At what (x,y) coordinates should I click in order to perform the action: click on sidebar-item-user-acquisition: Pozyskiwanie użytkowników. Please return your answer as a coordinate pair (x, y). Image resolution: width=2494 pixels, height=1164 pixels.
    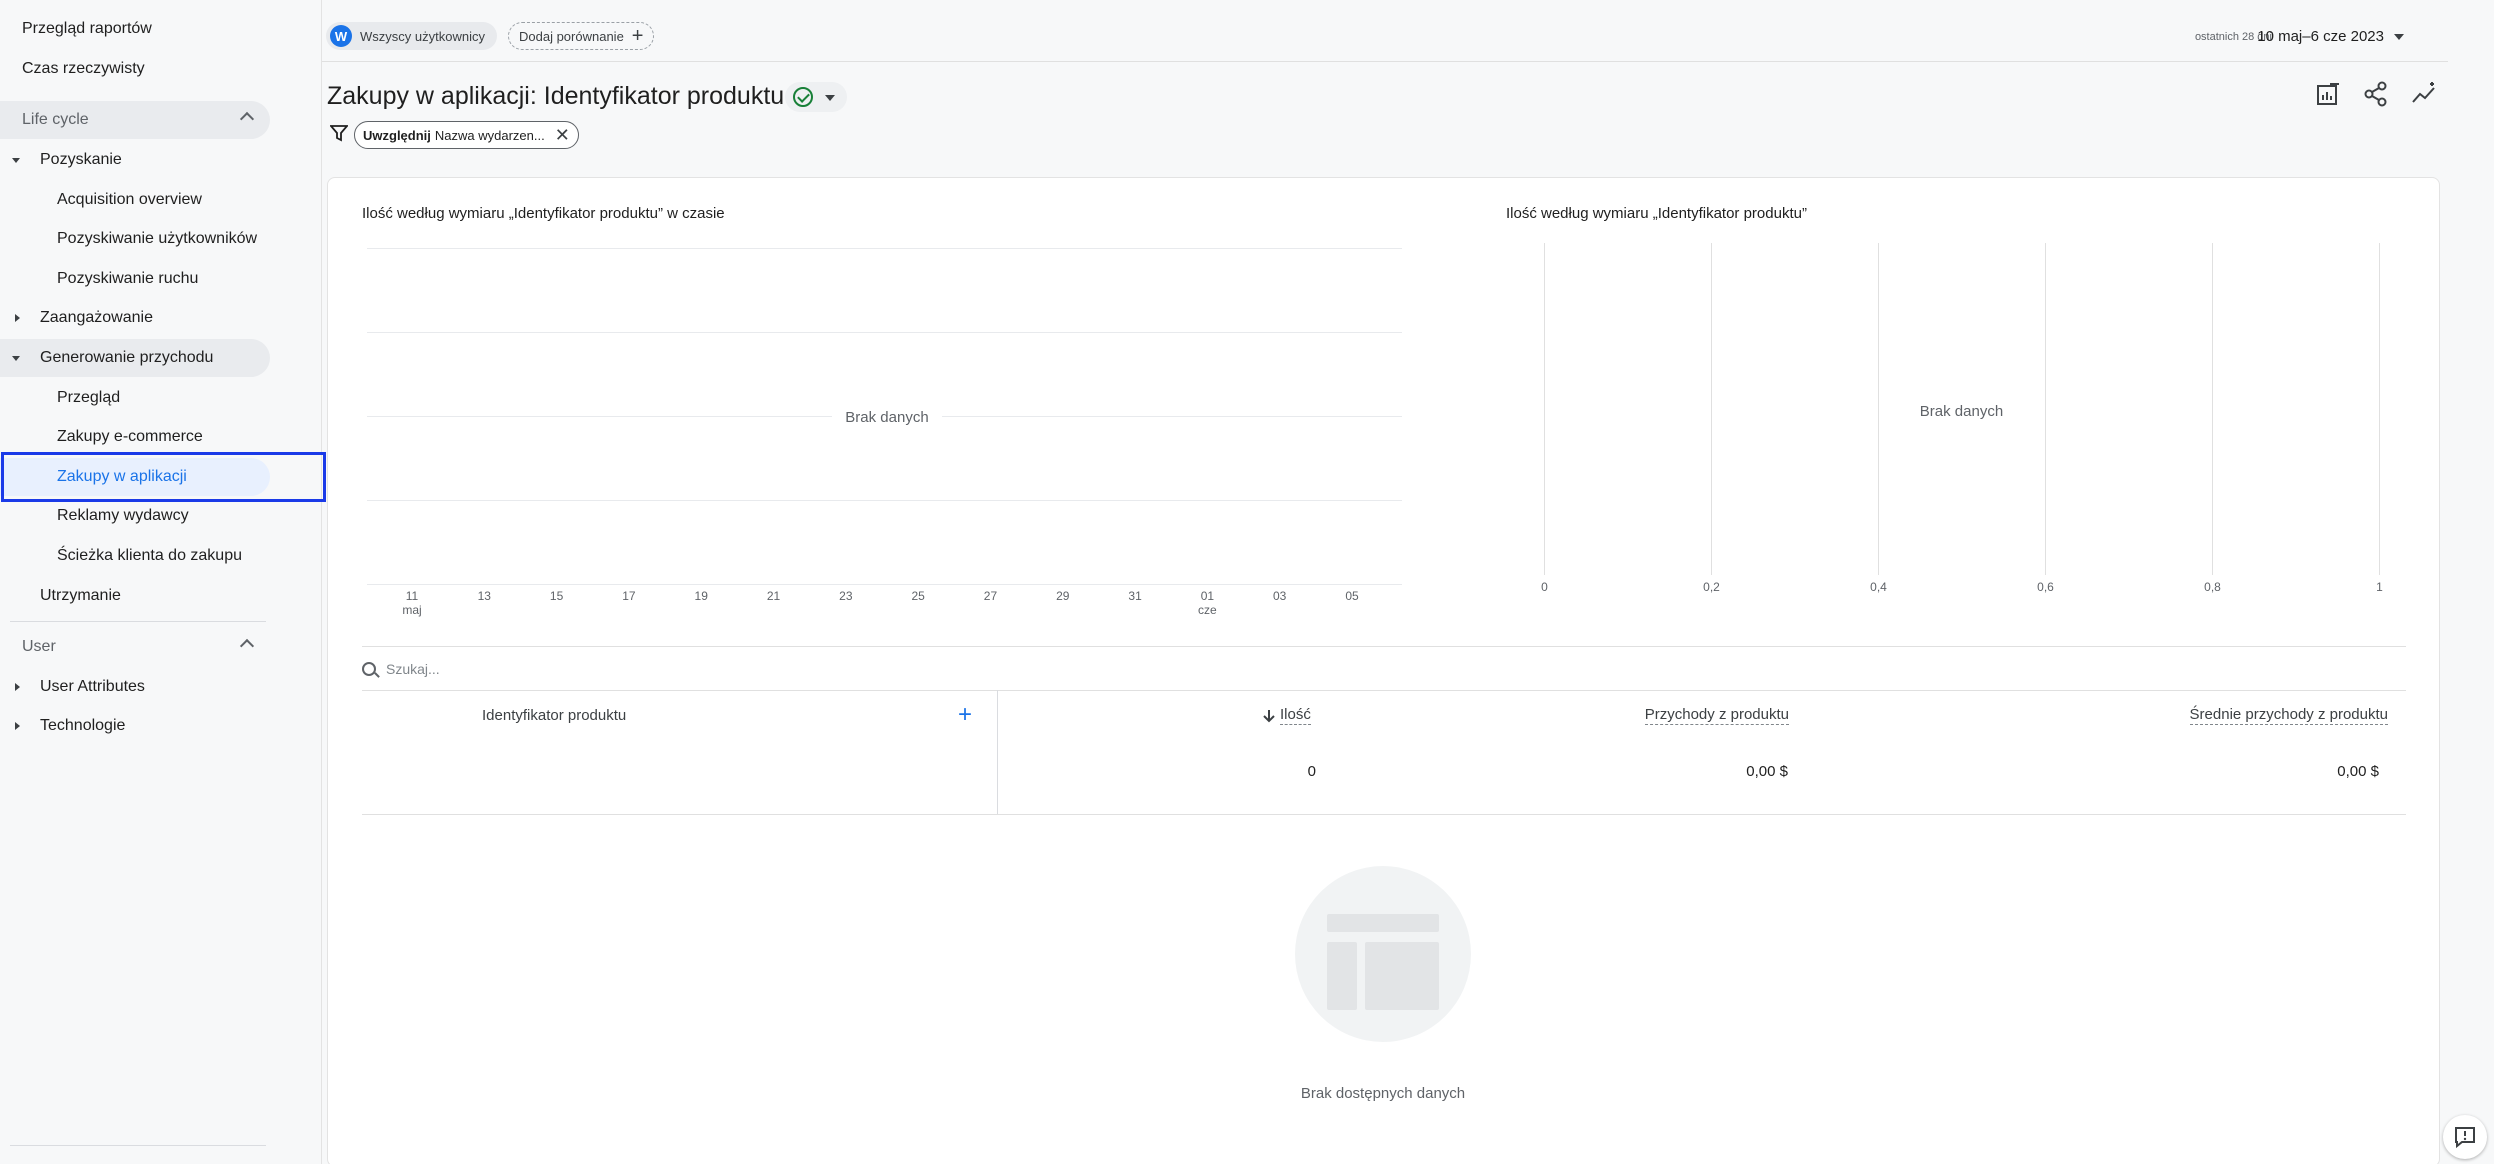
    Looking at the image, I should click on (135, 239).